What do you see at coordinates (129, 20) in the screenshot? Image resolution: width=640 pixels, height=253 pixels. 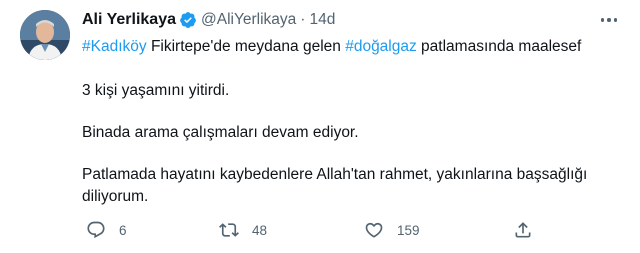 I see `author-name: Ali Yerlikaya` at bounding box center [129, 20].